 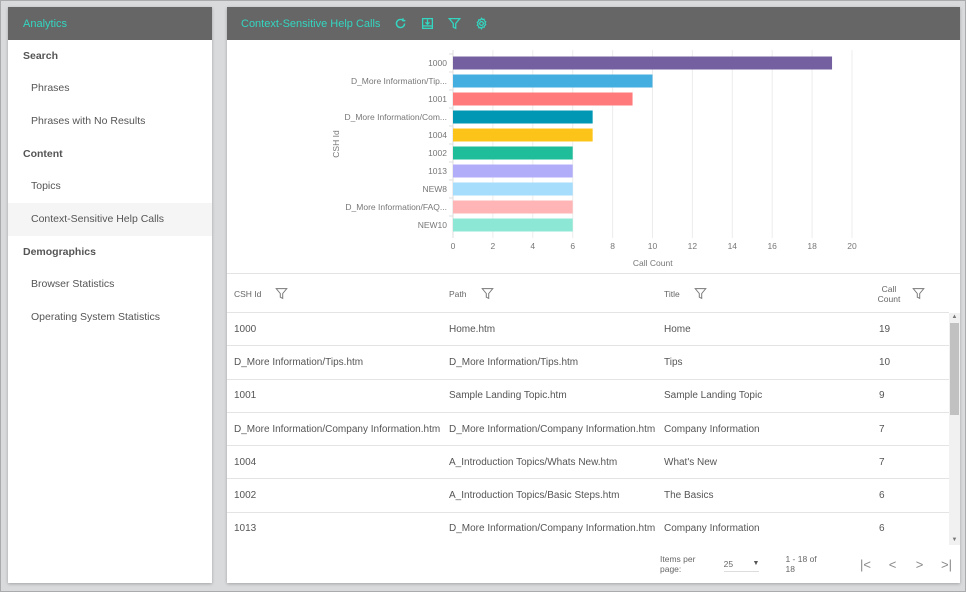 What do you see at coordinates (946, 564) in the screenshot?
I see `last-page-button: >|` at bounding box center [946, 564].